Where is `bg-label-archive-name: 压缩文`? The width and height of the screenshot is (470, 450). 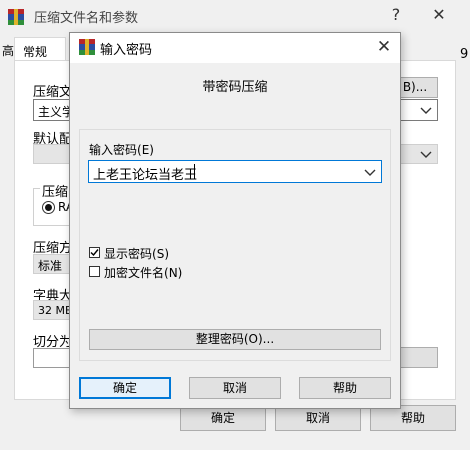 bg-label-archive-name: 压缩文 is located at coordinates (53, 92).